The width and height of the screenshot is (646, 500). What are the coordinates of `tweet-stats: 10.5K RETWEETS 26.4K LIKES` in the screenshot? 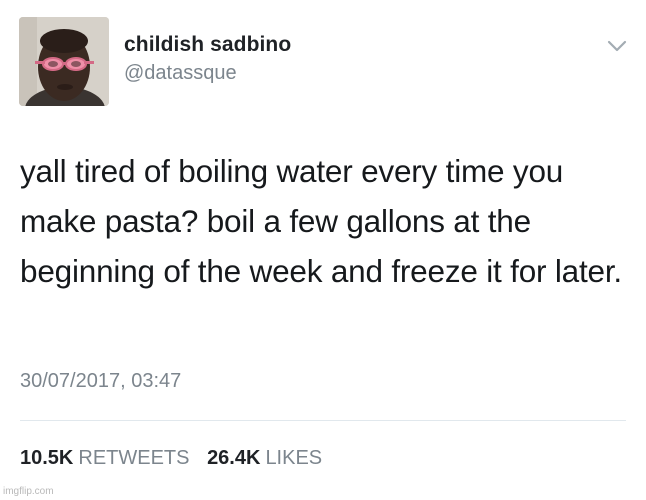 It's located at (171, 458).